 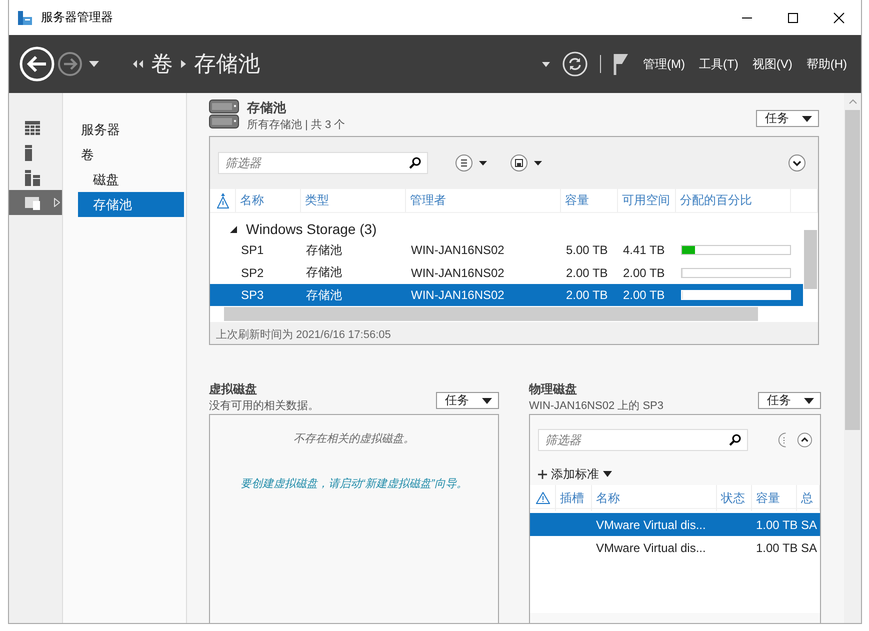 I want to click on table-cell-text: 4.41 TB, so click(x=644, y=250).